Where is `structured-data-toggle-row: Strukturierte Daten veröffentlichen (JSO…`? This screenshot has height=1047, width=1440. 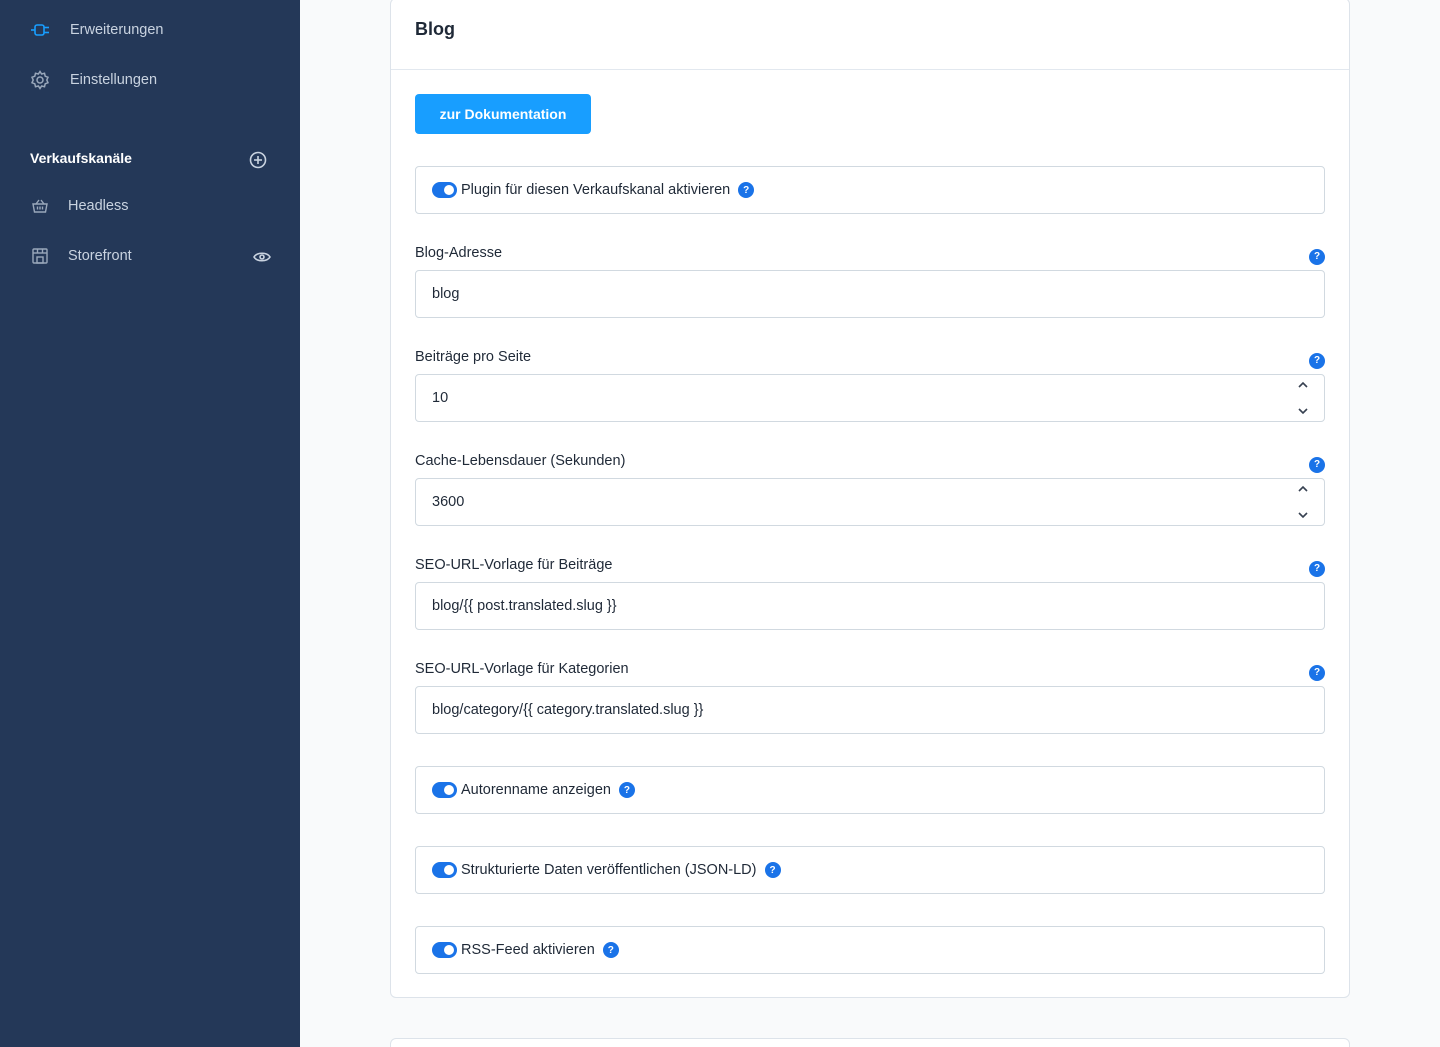
structured-data-toggle-row: Strukturierte Daten veröffentlichen (JSO… is located at coordinates (870, 870).